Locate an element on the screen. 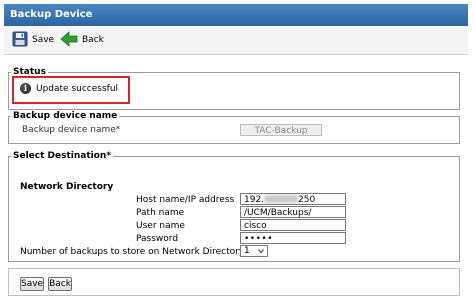  host-name-label: Host name/IP address is located at coordinates (185, 200).